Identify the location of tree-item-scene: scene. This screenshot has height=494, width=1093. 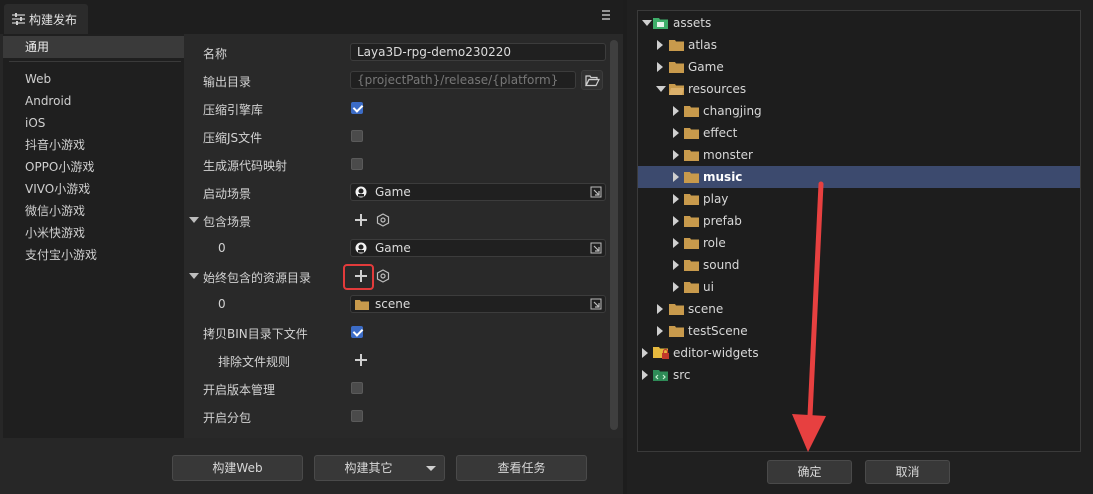
(859, 309).